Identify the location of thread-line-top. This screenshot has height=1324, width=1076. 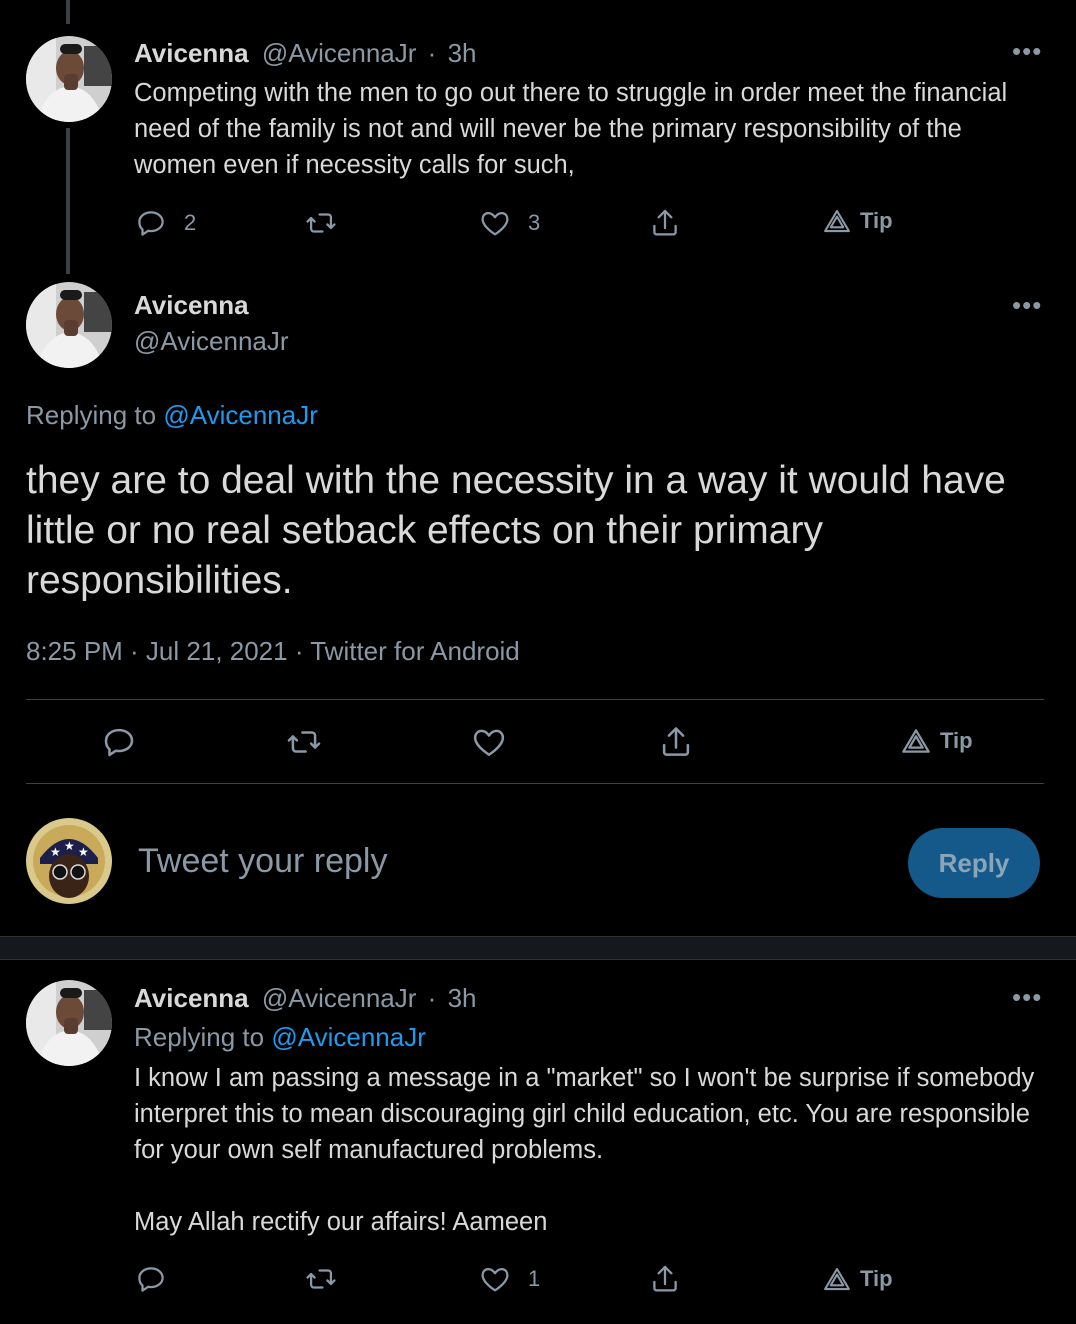
(68, 12).